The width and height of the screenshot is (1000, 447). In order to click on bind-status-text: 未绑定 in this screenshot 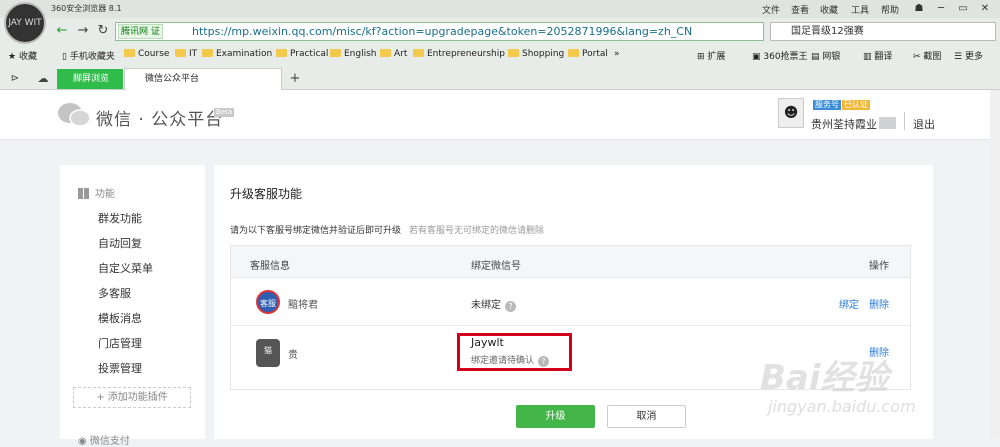, I will do `click(486, 305)`.